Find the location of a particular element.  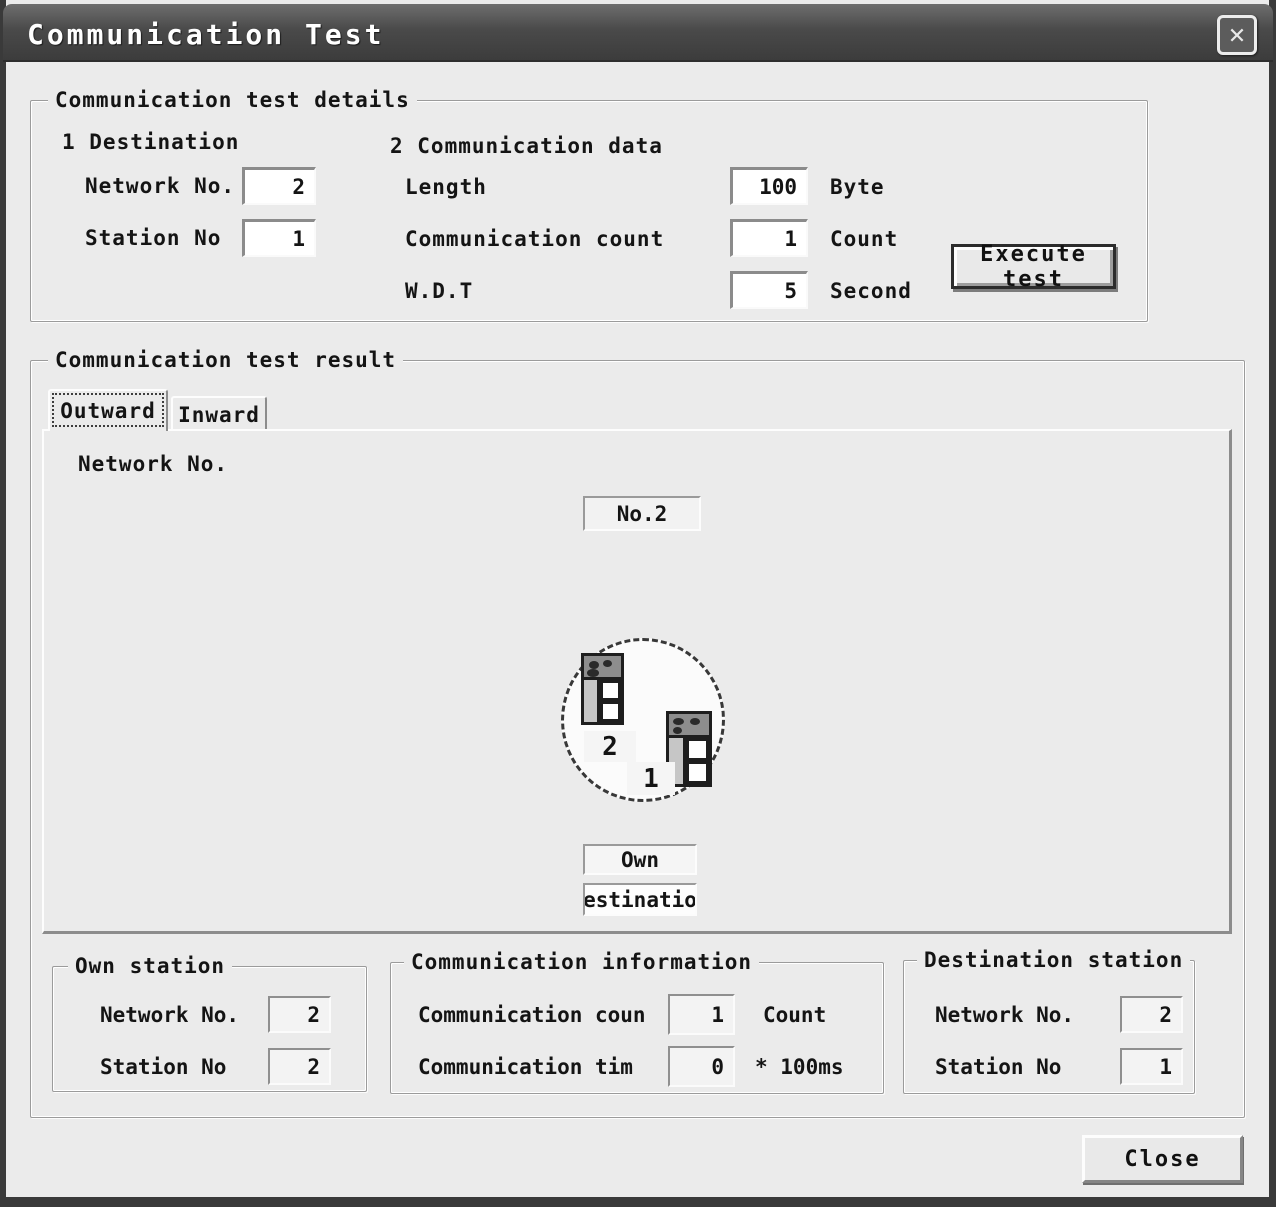

own-network-label: Network No. is located at coordinates (170, 1015).